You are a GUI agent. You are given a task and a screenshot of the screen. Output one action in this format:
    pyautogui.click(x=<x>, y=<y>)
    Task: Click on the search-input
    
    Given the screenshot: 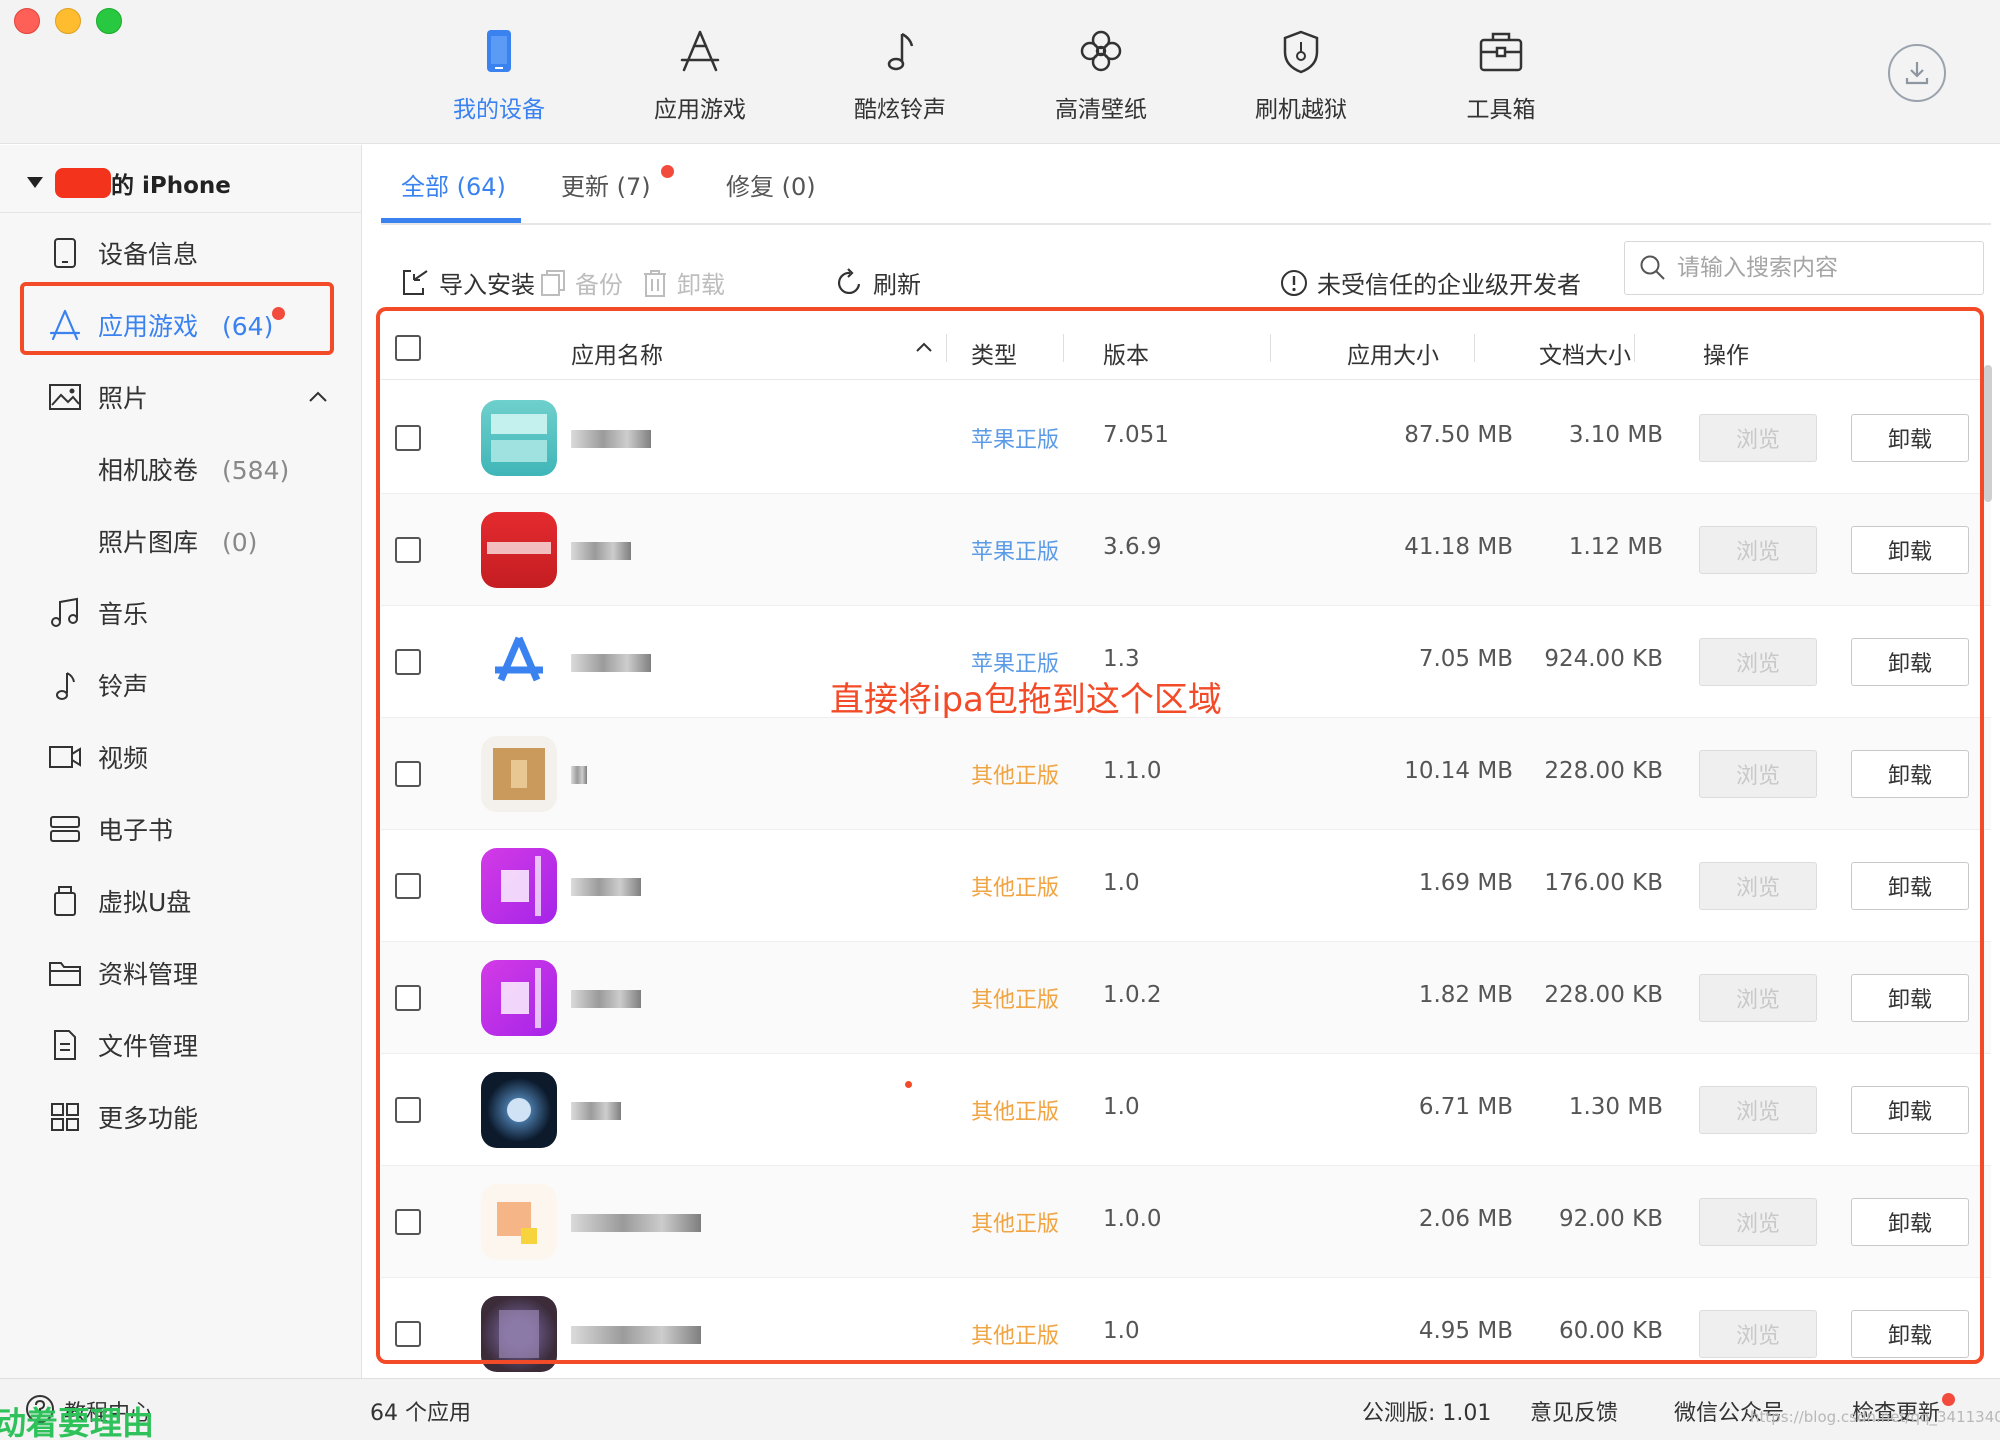 What is the action you would take?
    pyautogui.click(x=1827, y=268)
    